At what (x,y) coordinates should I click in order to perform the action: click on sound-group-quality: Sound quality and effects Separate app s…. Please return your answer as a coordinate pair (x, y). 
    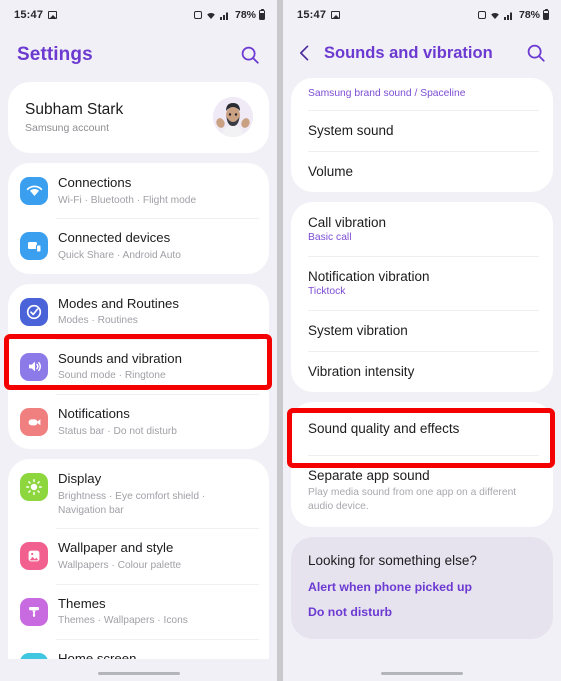
    Looking at the image, I should click on (422, 464).